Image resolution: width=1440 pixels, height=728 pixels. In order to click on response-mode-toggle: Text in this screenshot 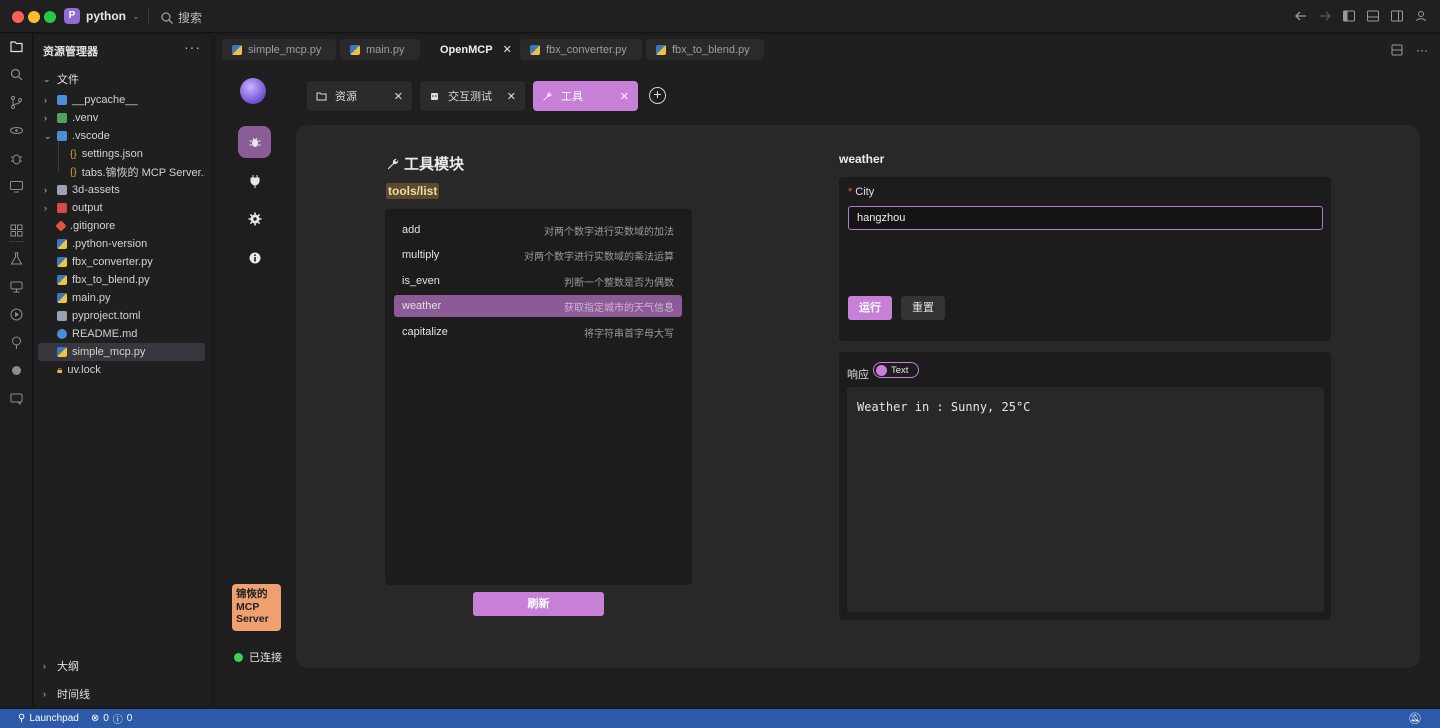, I will do `click(896, 370)`.